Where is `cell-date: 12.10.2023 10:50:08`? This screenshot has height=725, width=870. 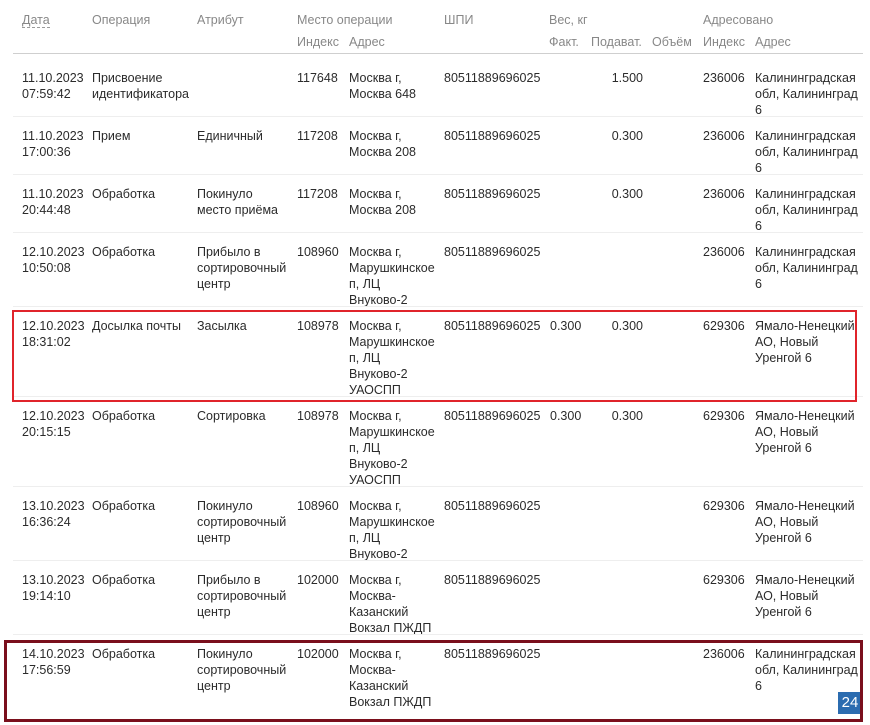 cell-date: 12.10.2023 10:50:08 is located at coordinates (53, 260).